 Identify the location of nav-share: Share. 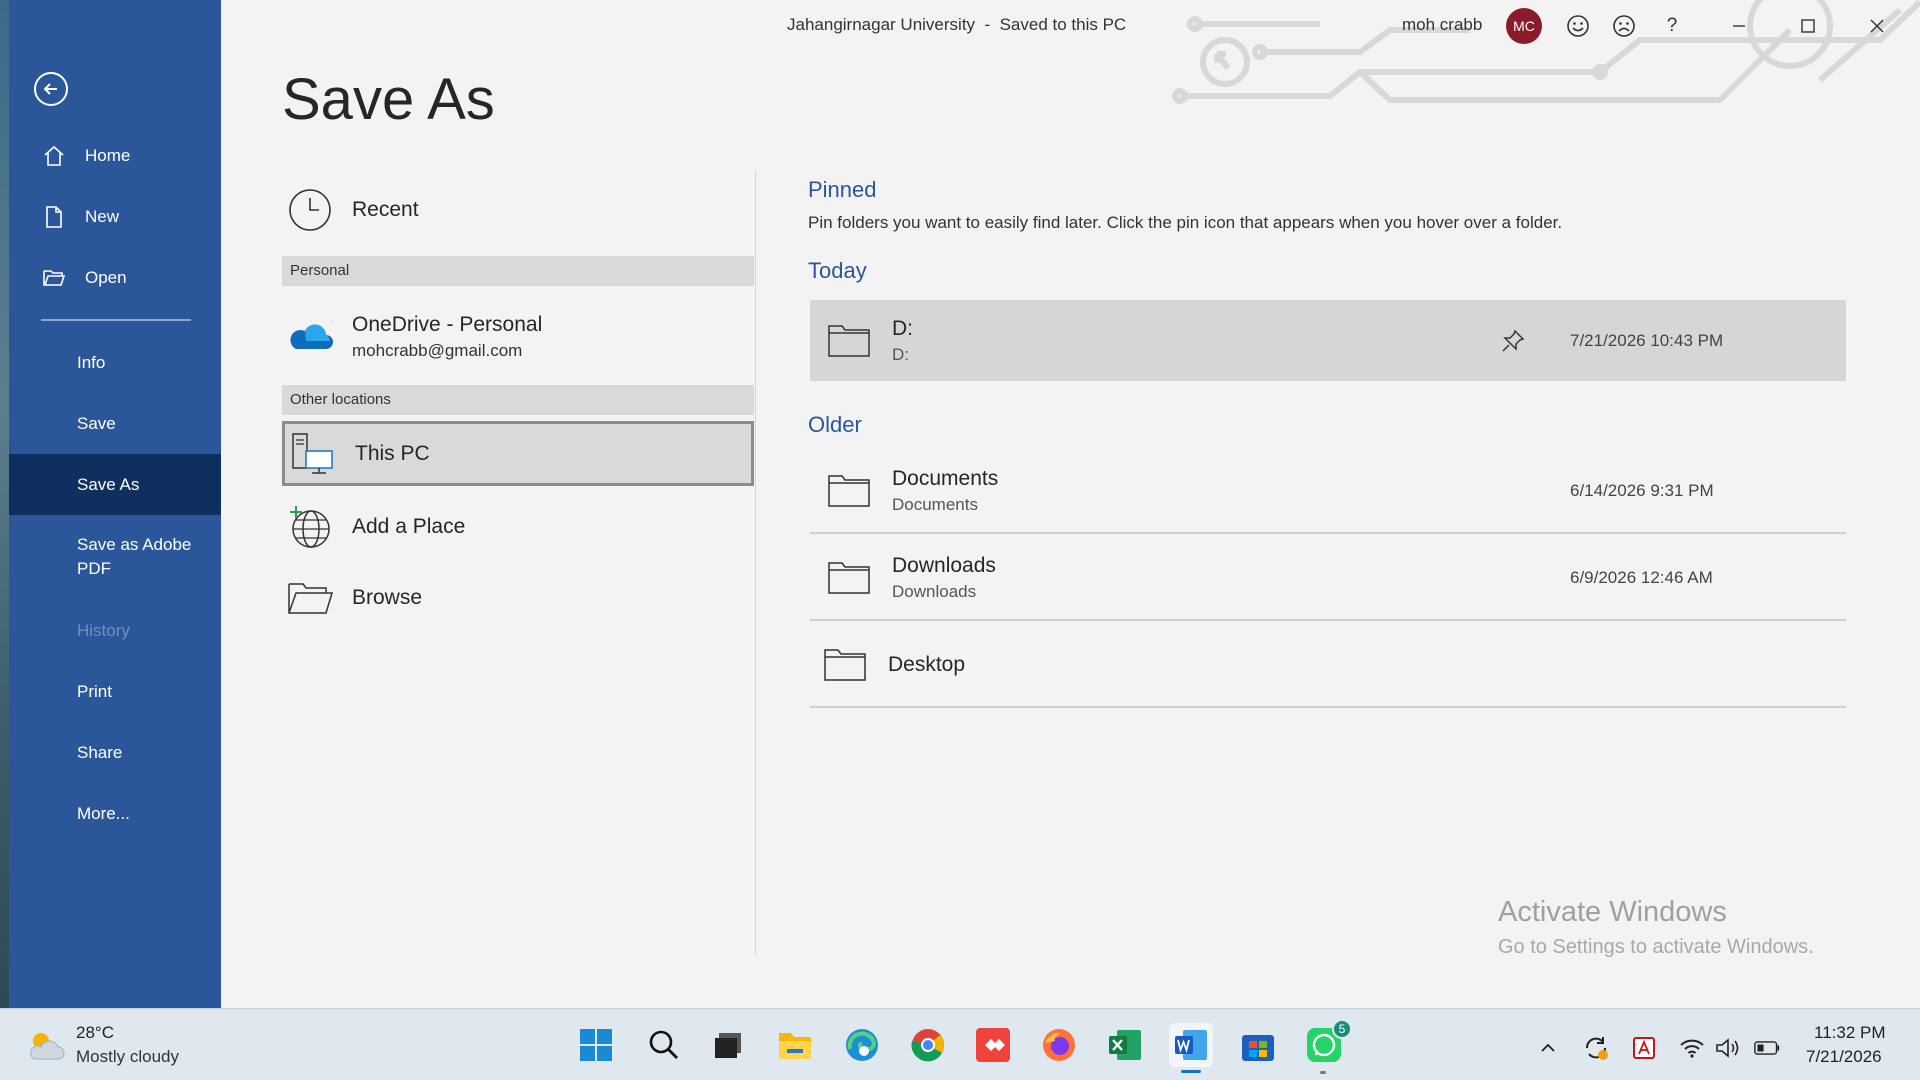
(115, 753).